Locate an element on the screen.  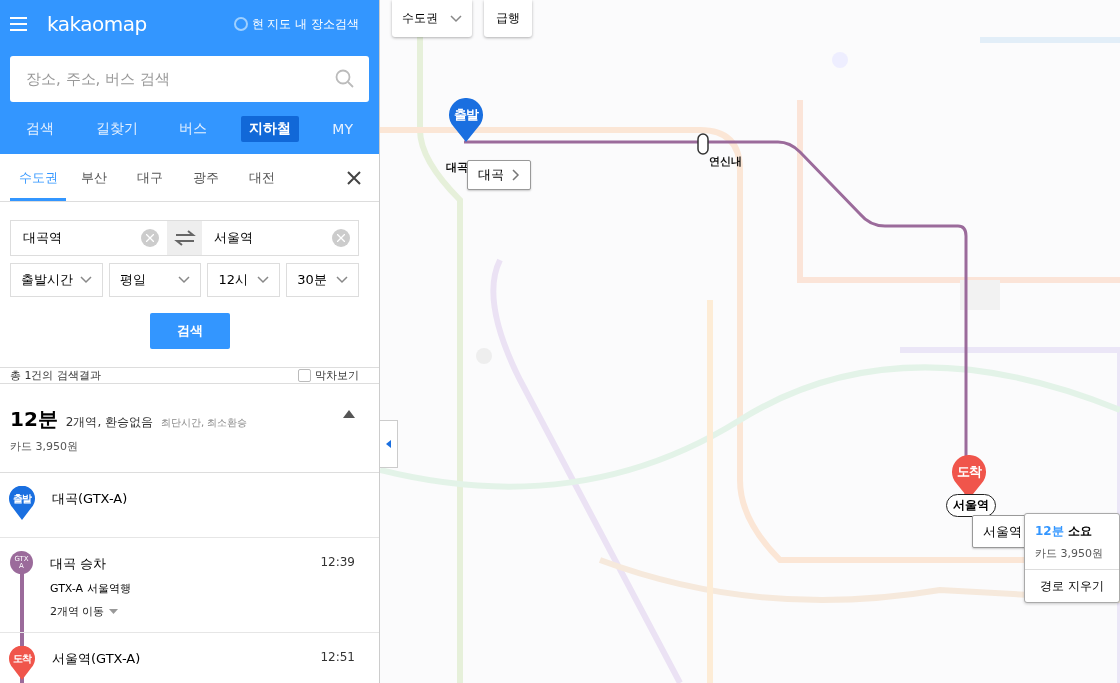
station-marker is located at coordinates (703, 144).